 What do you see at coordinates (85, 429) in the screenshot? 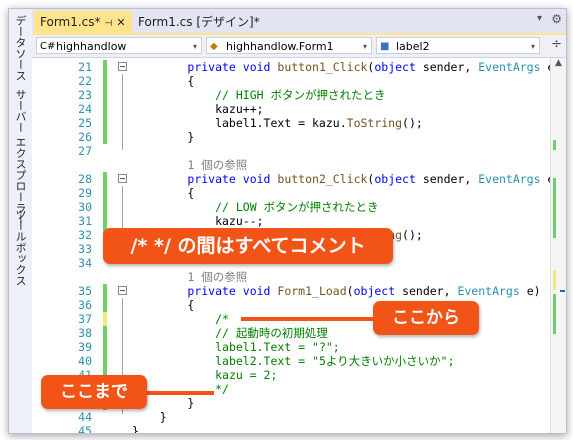
I see `line-number: 45` at bounding box center [85, 429].